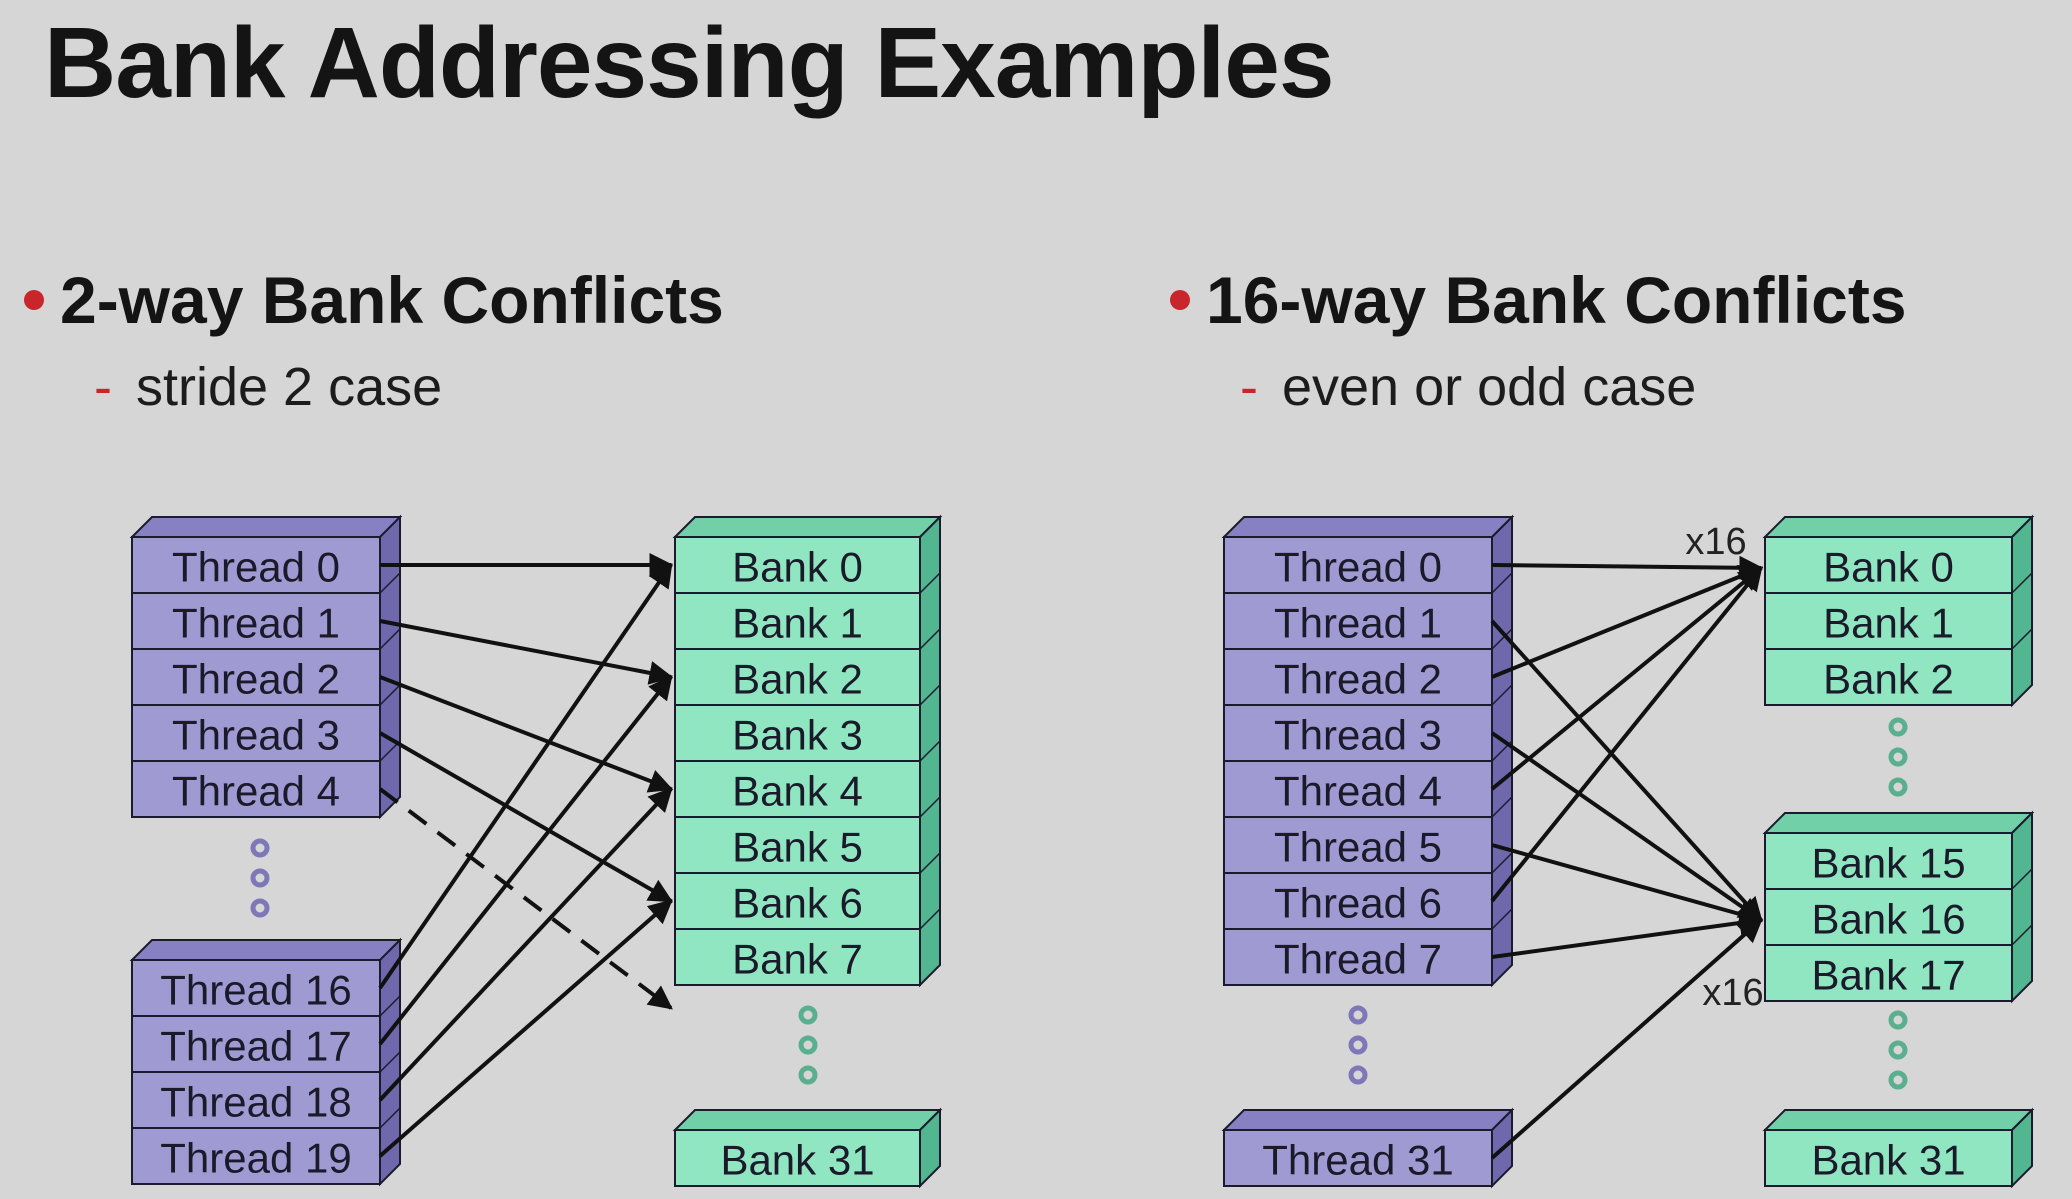  What do you see at coordinates (1888, 863) in the screenshot?
I see `right-bank-mid-label-bank-15: Bank 15` at bounding box center [1888, 863].